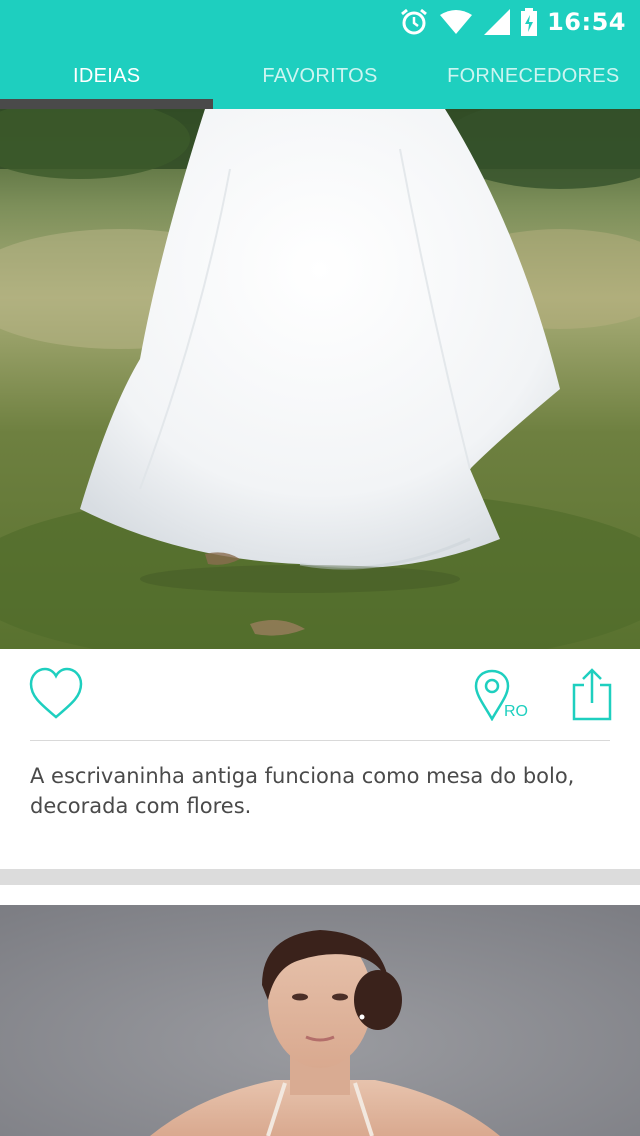  What do you see at coordinates (592, 694) in the screenshot?
I see `share-icon` at bounding box center [592, 694].